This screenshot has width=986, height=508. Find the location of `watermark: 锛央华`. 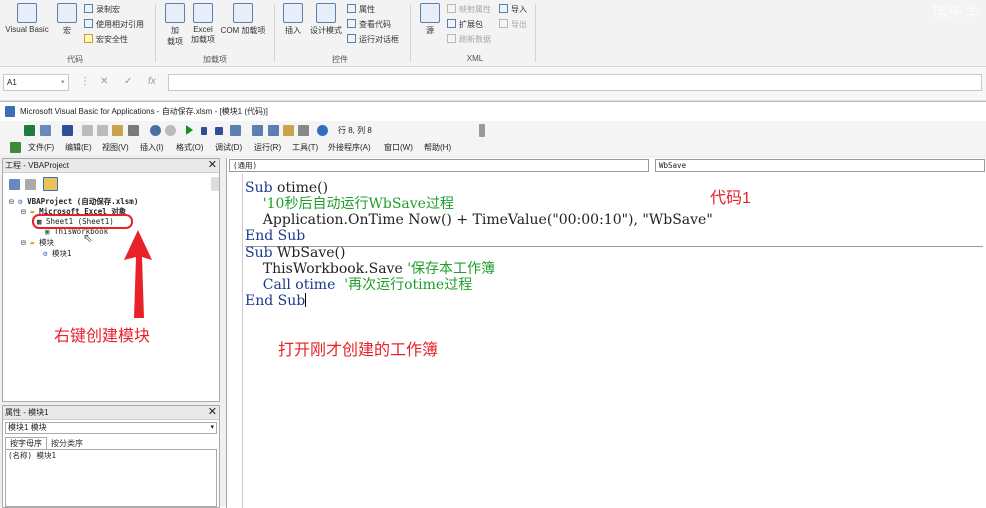

watermark: 锛央华 is located at coordinates (955, 12).